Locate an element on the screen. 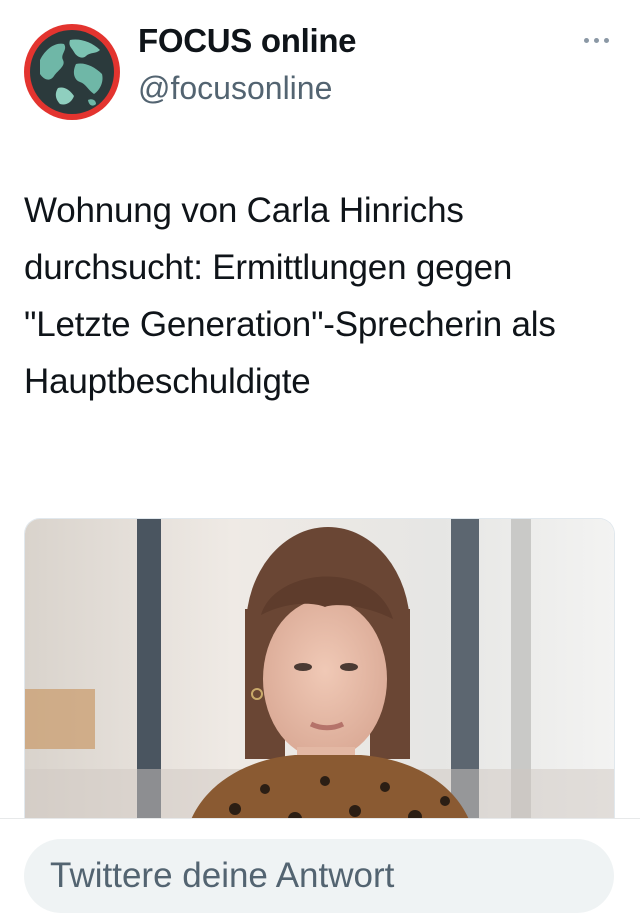 This screenshot has height=915, width=640. display-name: FOCUS online is located at coordinates (247, 41).